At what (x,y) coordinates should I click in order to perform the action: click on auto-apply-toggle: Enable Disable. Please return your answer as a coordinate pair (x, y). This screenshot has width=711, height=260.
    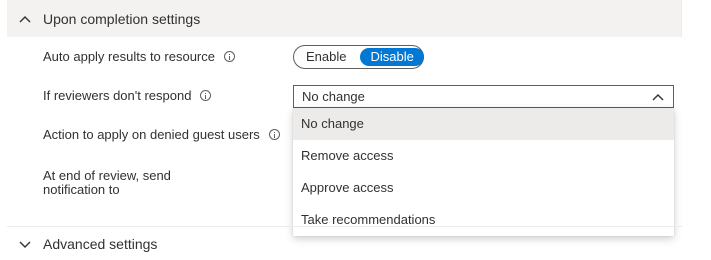
    Looking at the image, I should click on (358, 57).